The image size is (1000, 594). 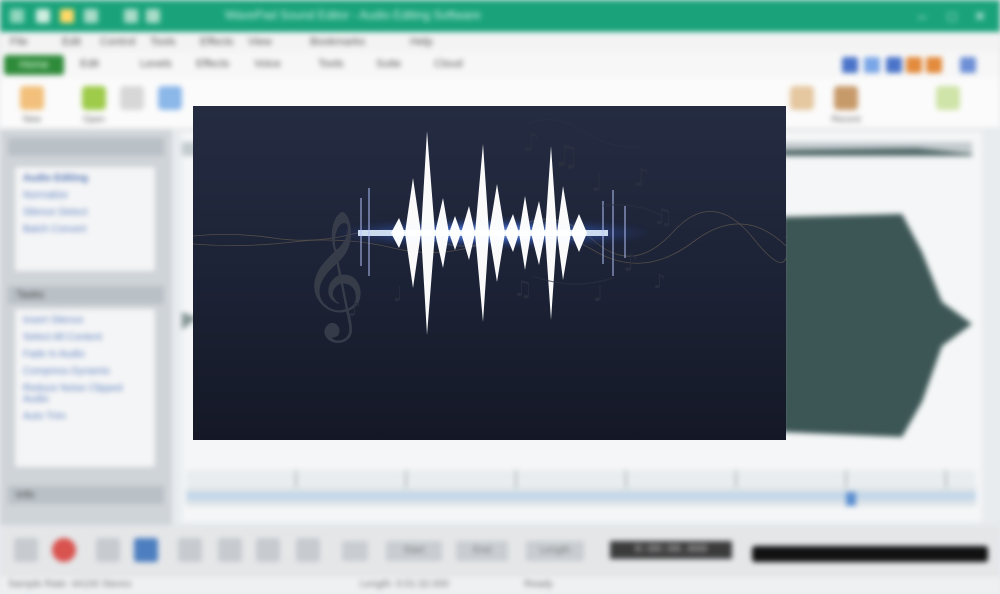 What do you see at coordinates (421, 42) in the screenshot?
I see `menu-help: Help` at bounding box center [421, 42].